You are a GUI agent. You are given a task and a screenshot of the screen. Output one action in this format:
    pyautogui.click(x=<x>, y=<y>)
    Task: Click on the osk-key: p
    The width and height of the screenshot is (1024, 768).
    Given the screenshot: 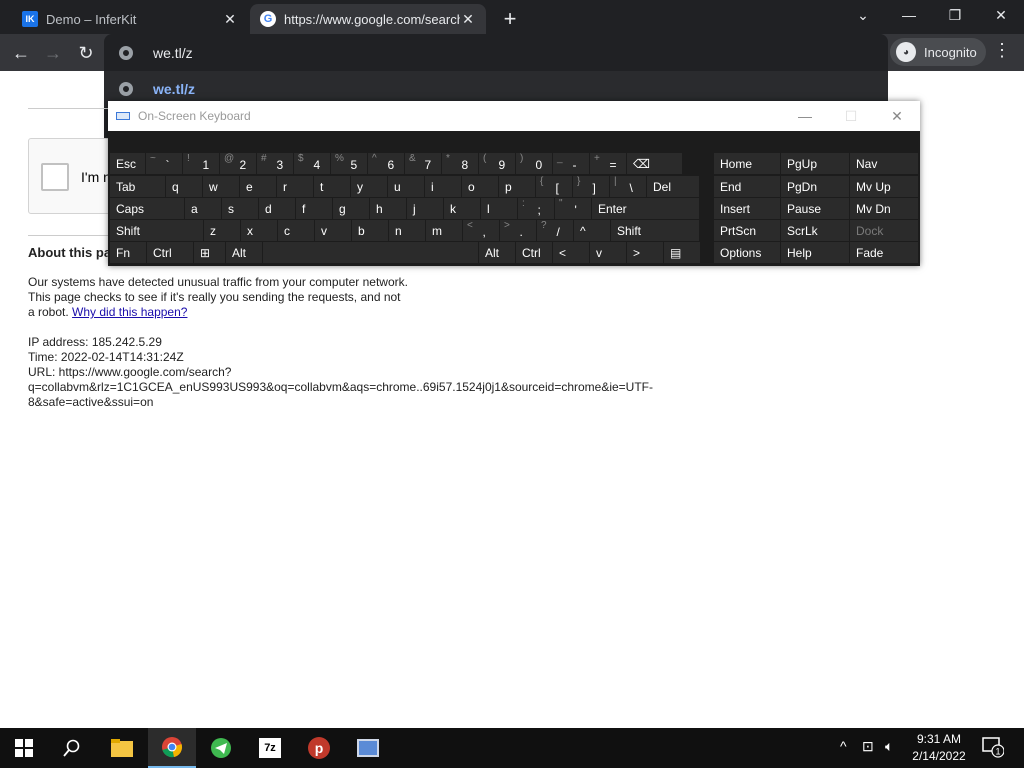 What is the action you would take?
    pyautogui.click(x=517, y=186)
    